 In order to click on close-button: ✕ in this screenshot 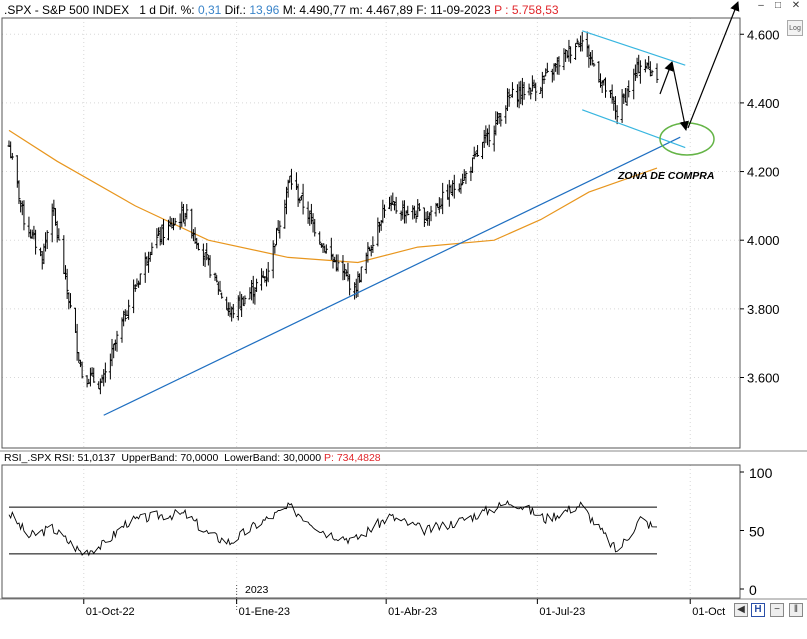, I will do `click(796, 6)`.